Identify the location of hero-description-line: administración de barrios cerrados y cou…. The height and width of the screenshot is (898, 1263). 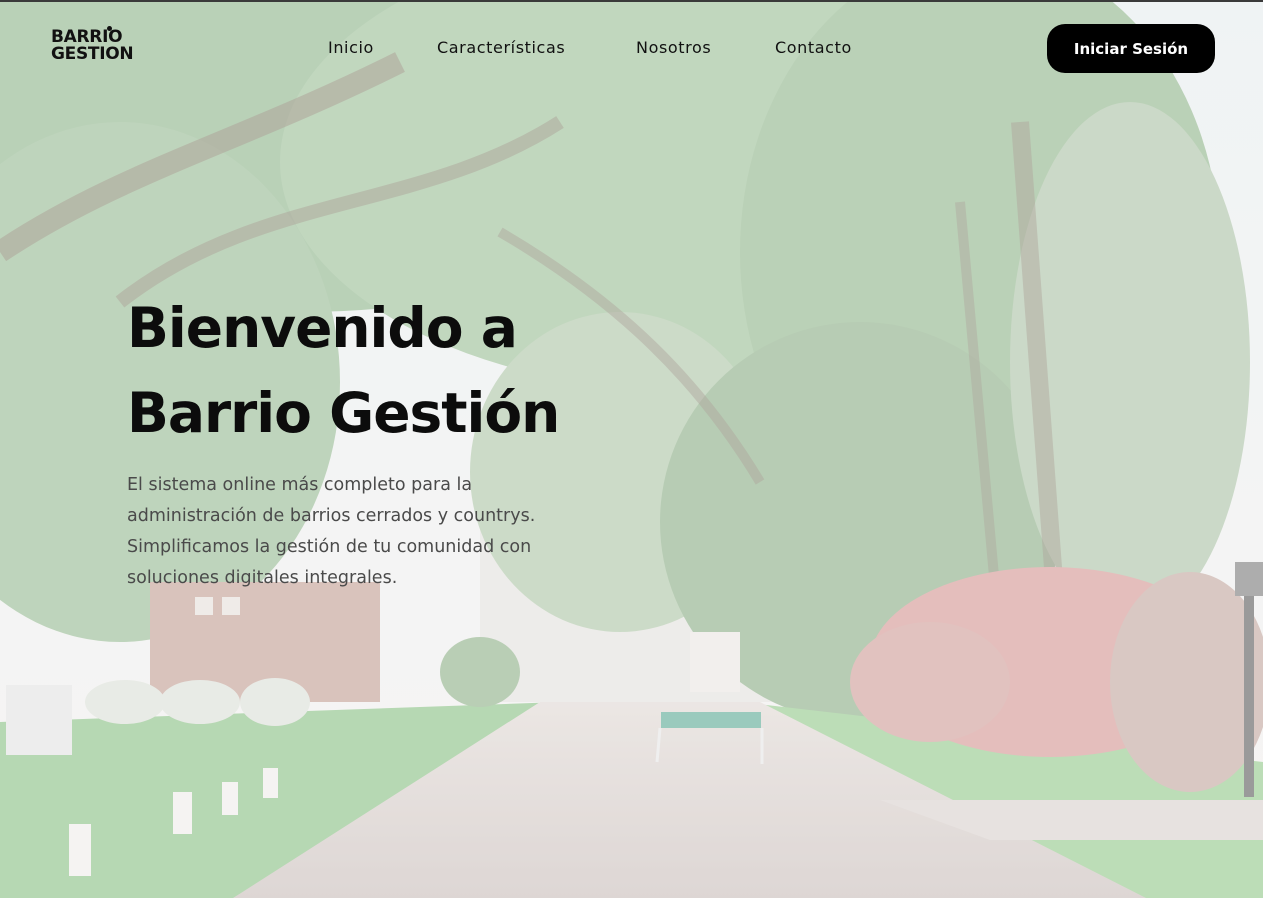
(331, 516).